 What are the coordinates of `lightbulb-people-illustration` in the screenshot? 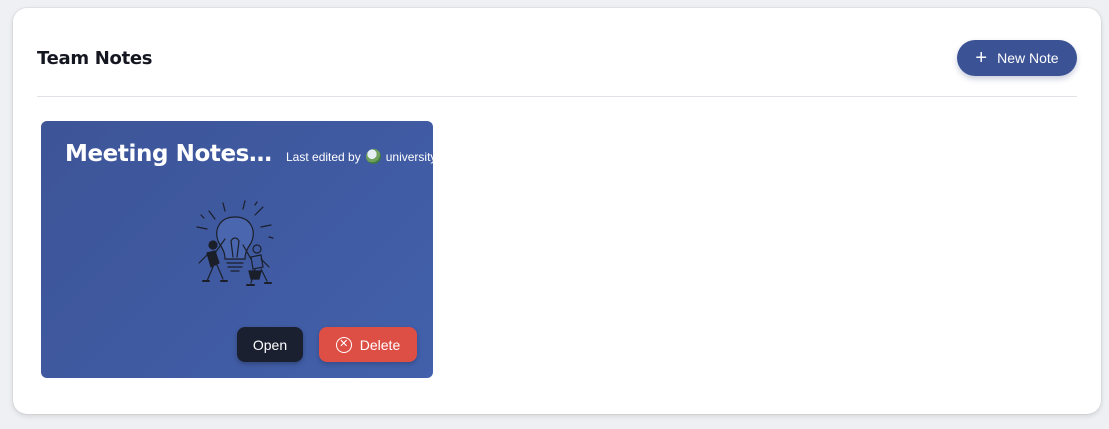 It's located at (235, 243).